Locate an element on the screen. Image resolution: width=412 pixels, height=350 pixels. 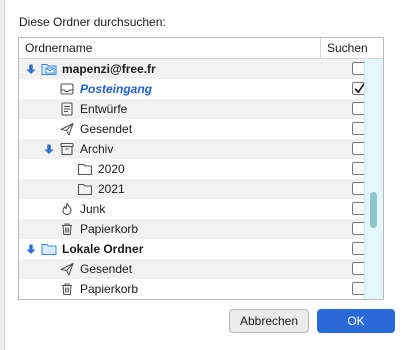
folder-name-cell: 2020 is located at coordinates (101, 169).